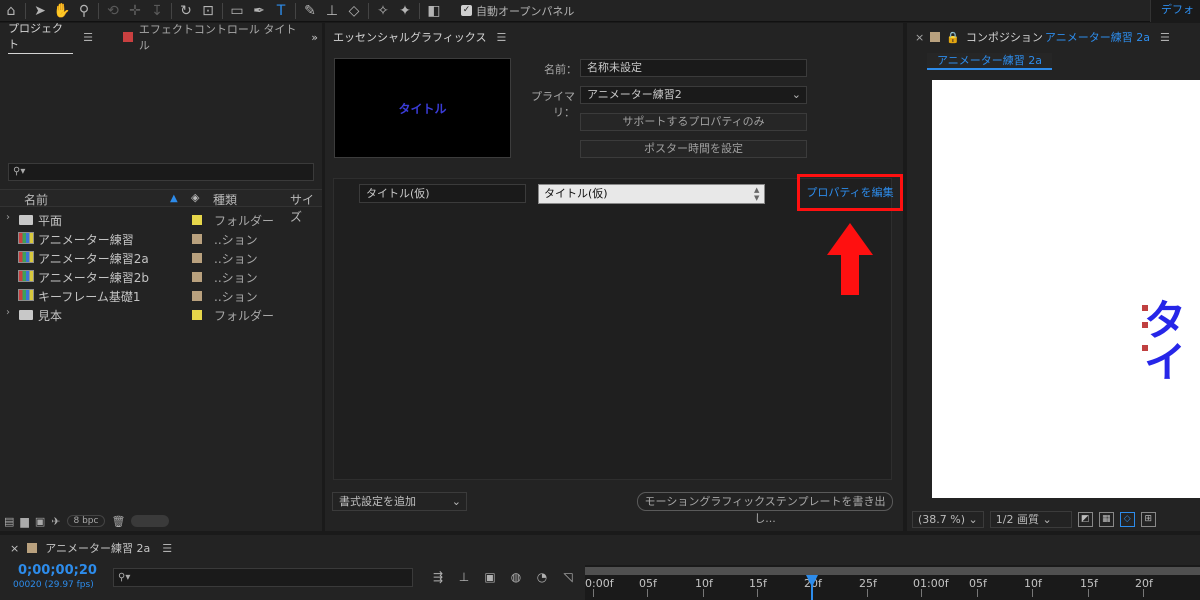 The height and width of the screenshot is (600, 1200). Describe the element at coordinates (490, 577) in the screenshot. I see `shy-layers-icon: ▣` at that location.